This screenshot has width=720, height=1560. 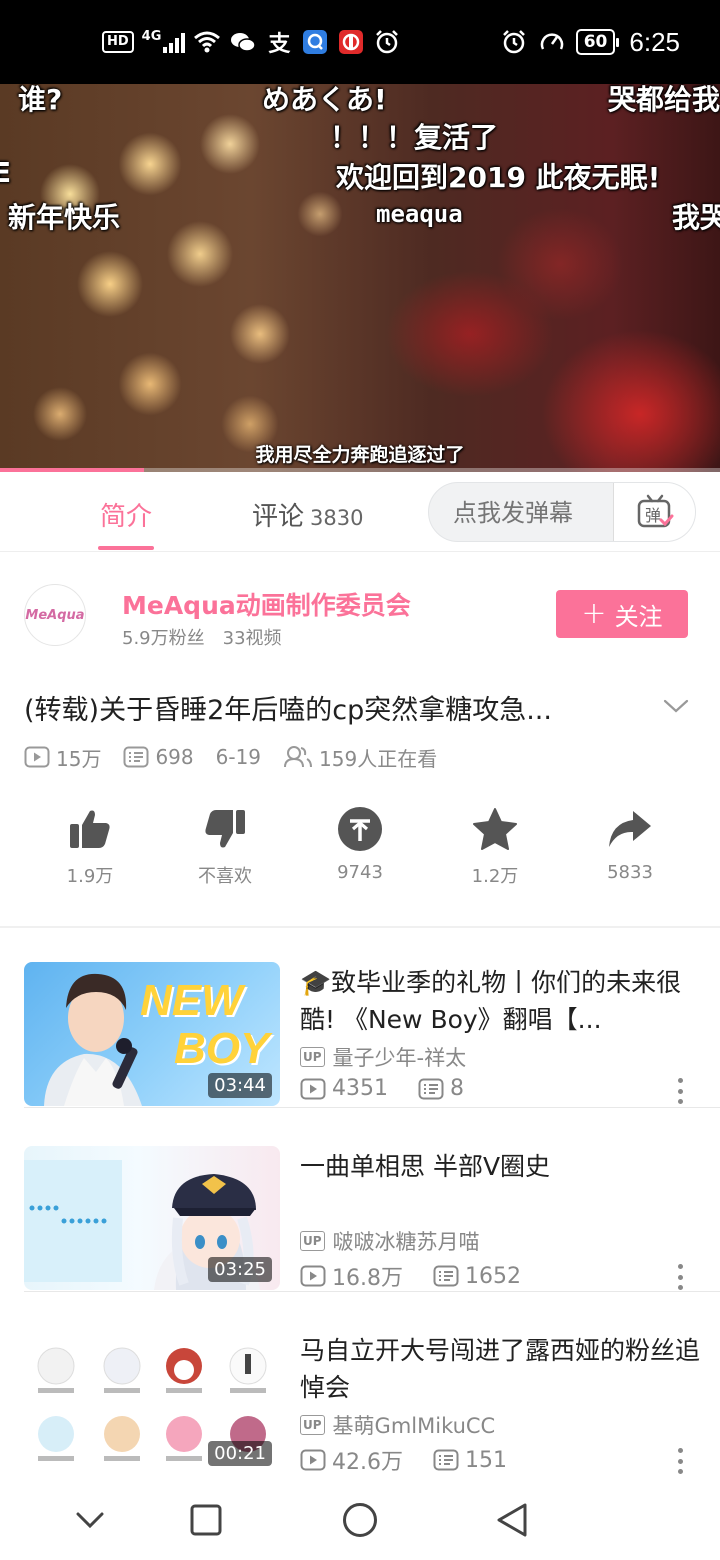 I want to click on status-left: HD 4G 支, so click(x=251, y=42).